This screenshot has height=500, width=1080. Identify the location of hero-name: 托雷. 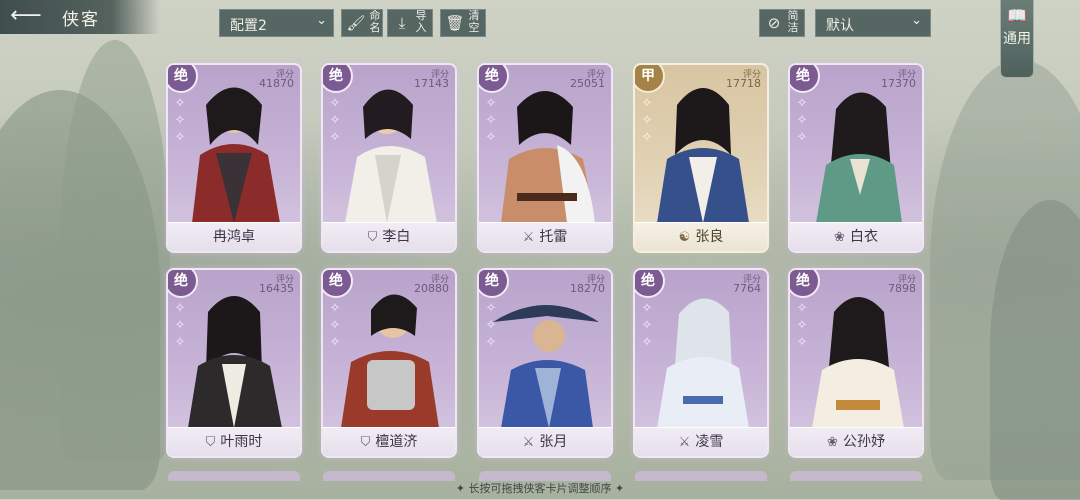
(553, 237).